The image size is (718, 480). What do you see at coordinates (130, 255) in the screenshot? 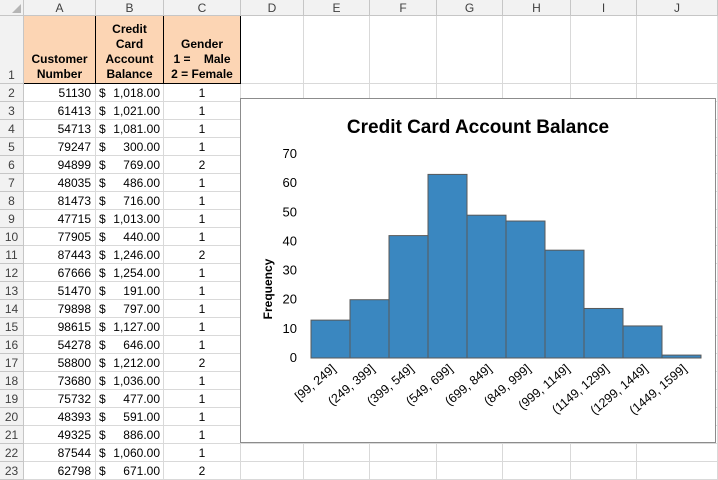
I see `balance-cell: $1,246.00` at bounding box center [130, 255].